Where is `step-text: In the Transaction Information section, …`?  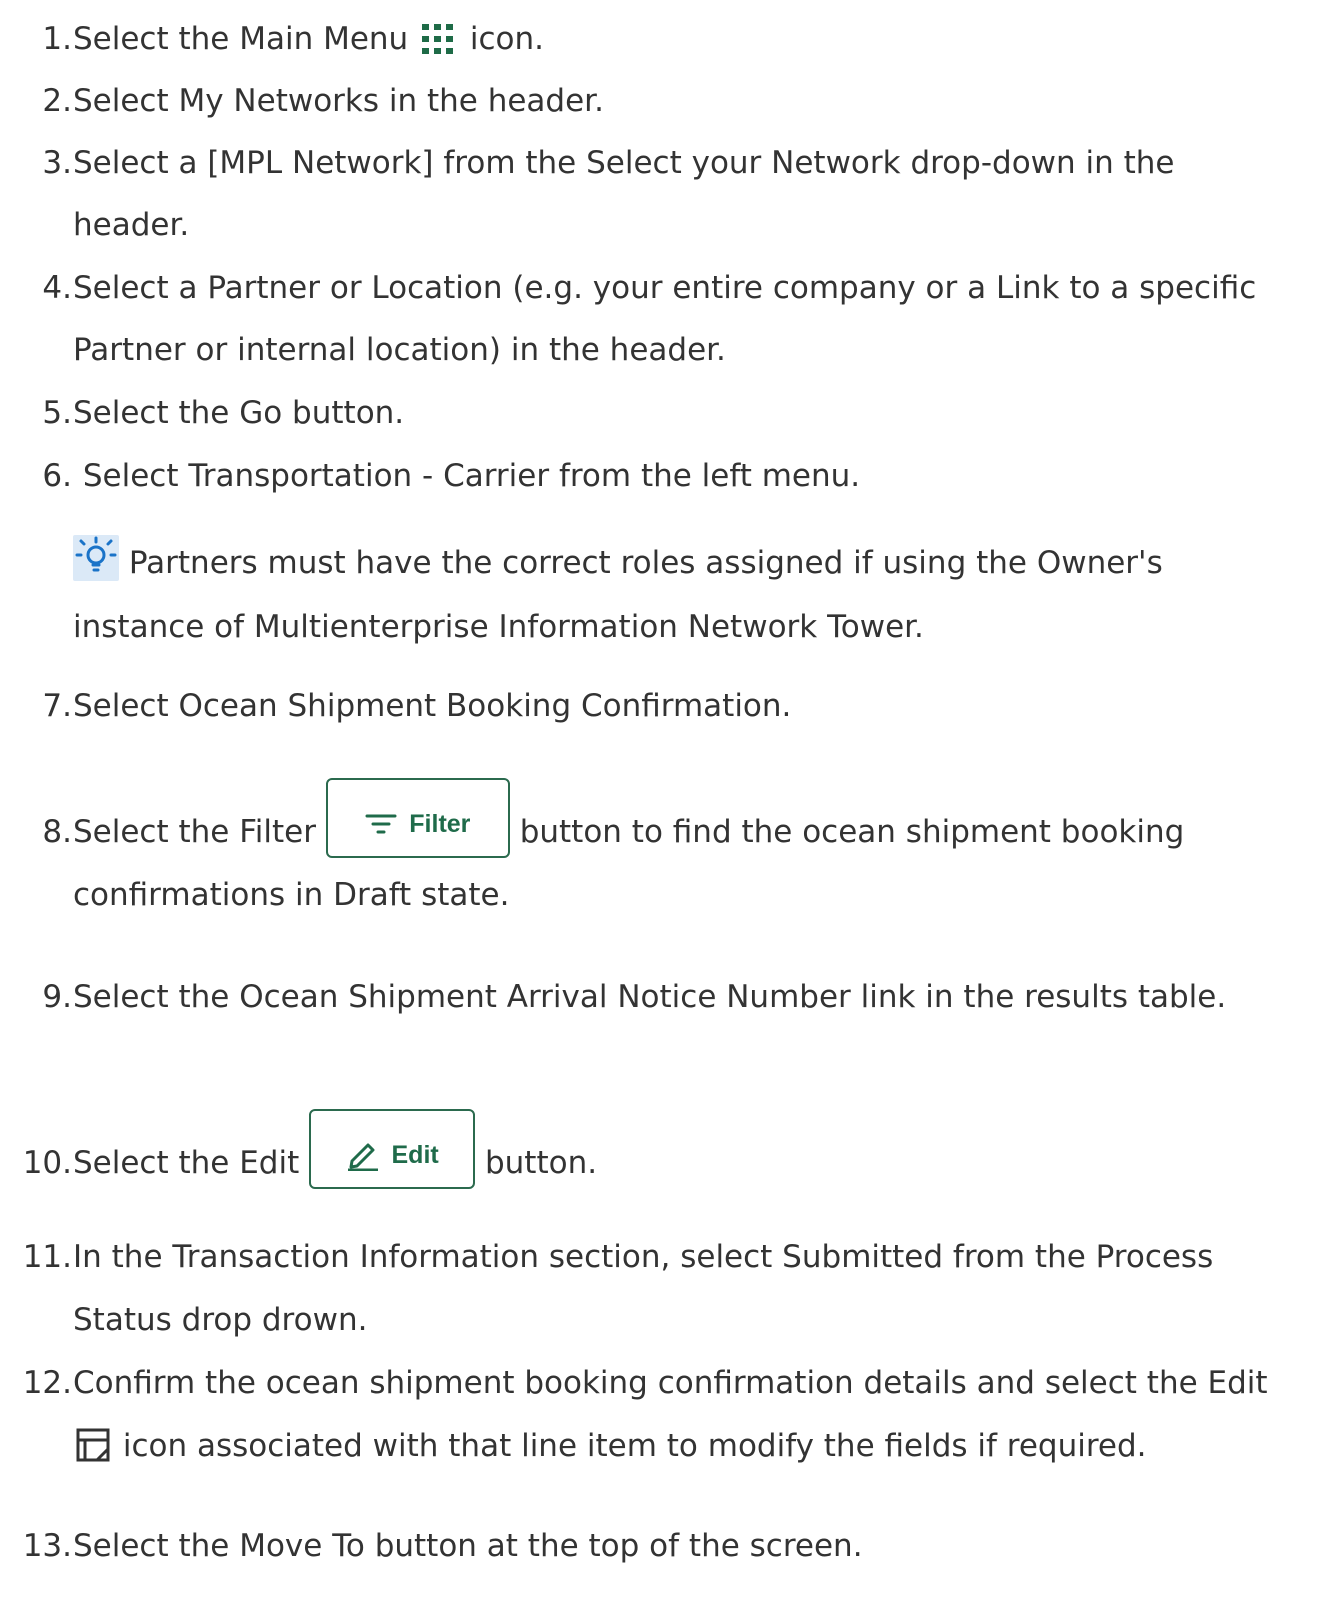 step-text: In the Transaction Information section, … is located at coordinates (643, 1257).